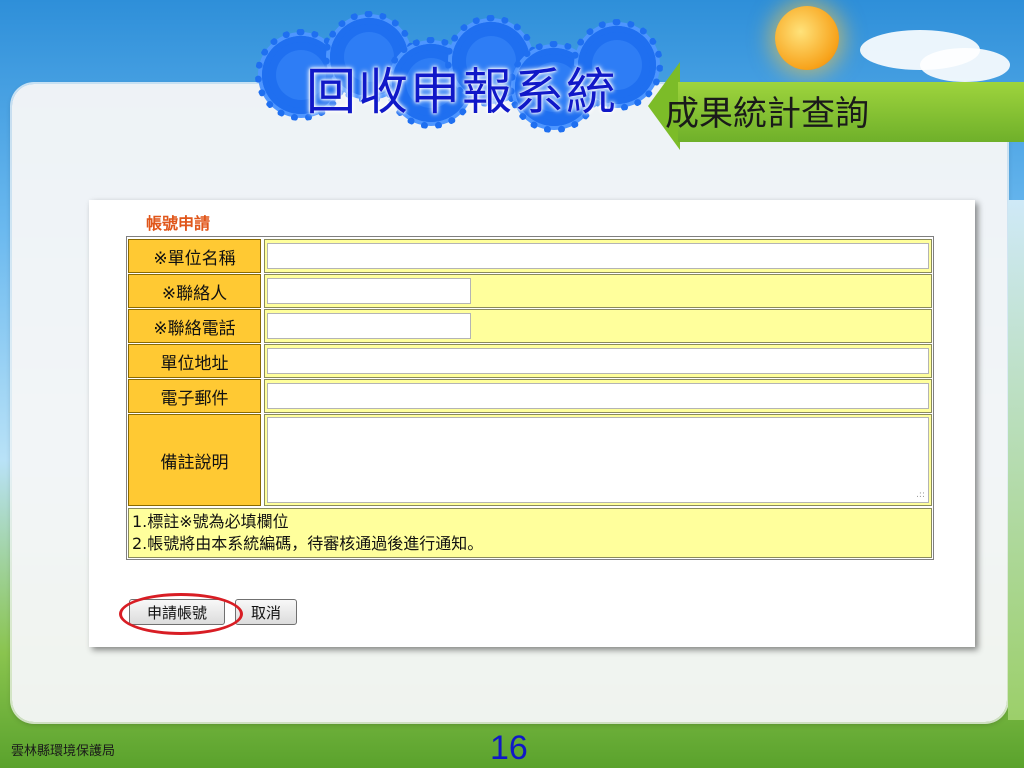  I want to click on table-row: ※聯絡人, so click(530, 291).